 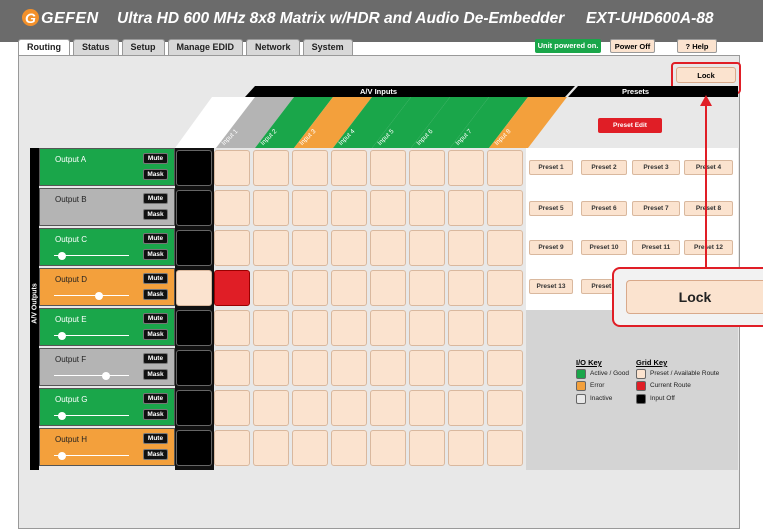 I want to click on lock-callout: Lock, so click(x=687, y=297).